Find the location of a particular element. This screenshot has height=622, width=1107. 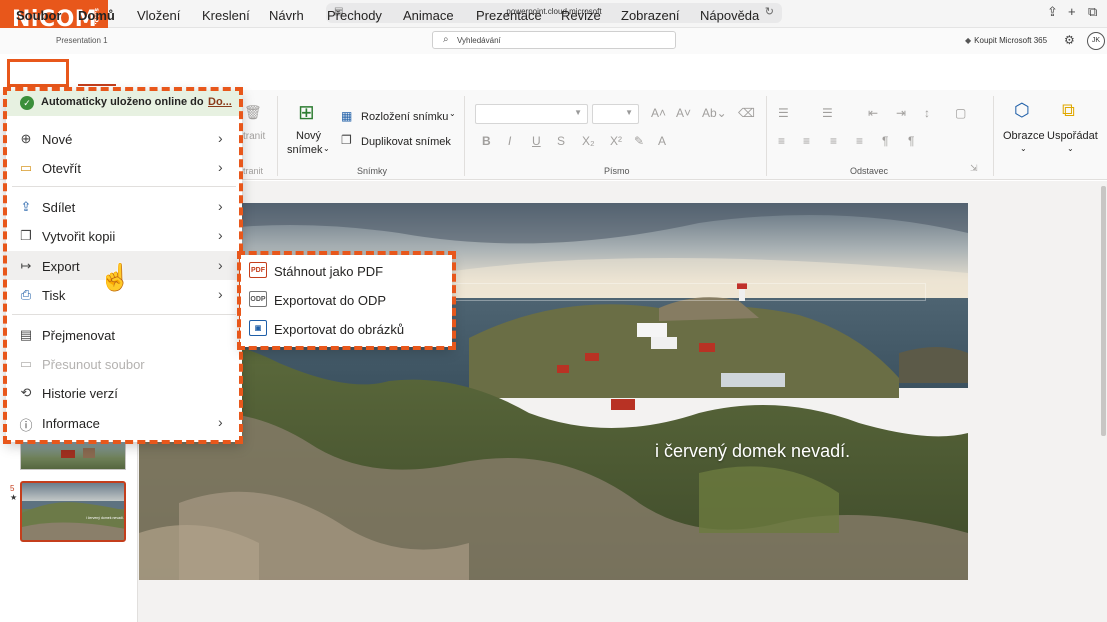

ribbon-tabs is located at coordinates (553, 72).